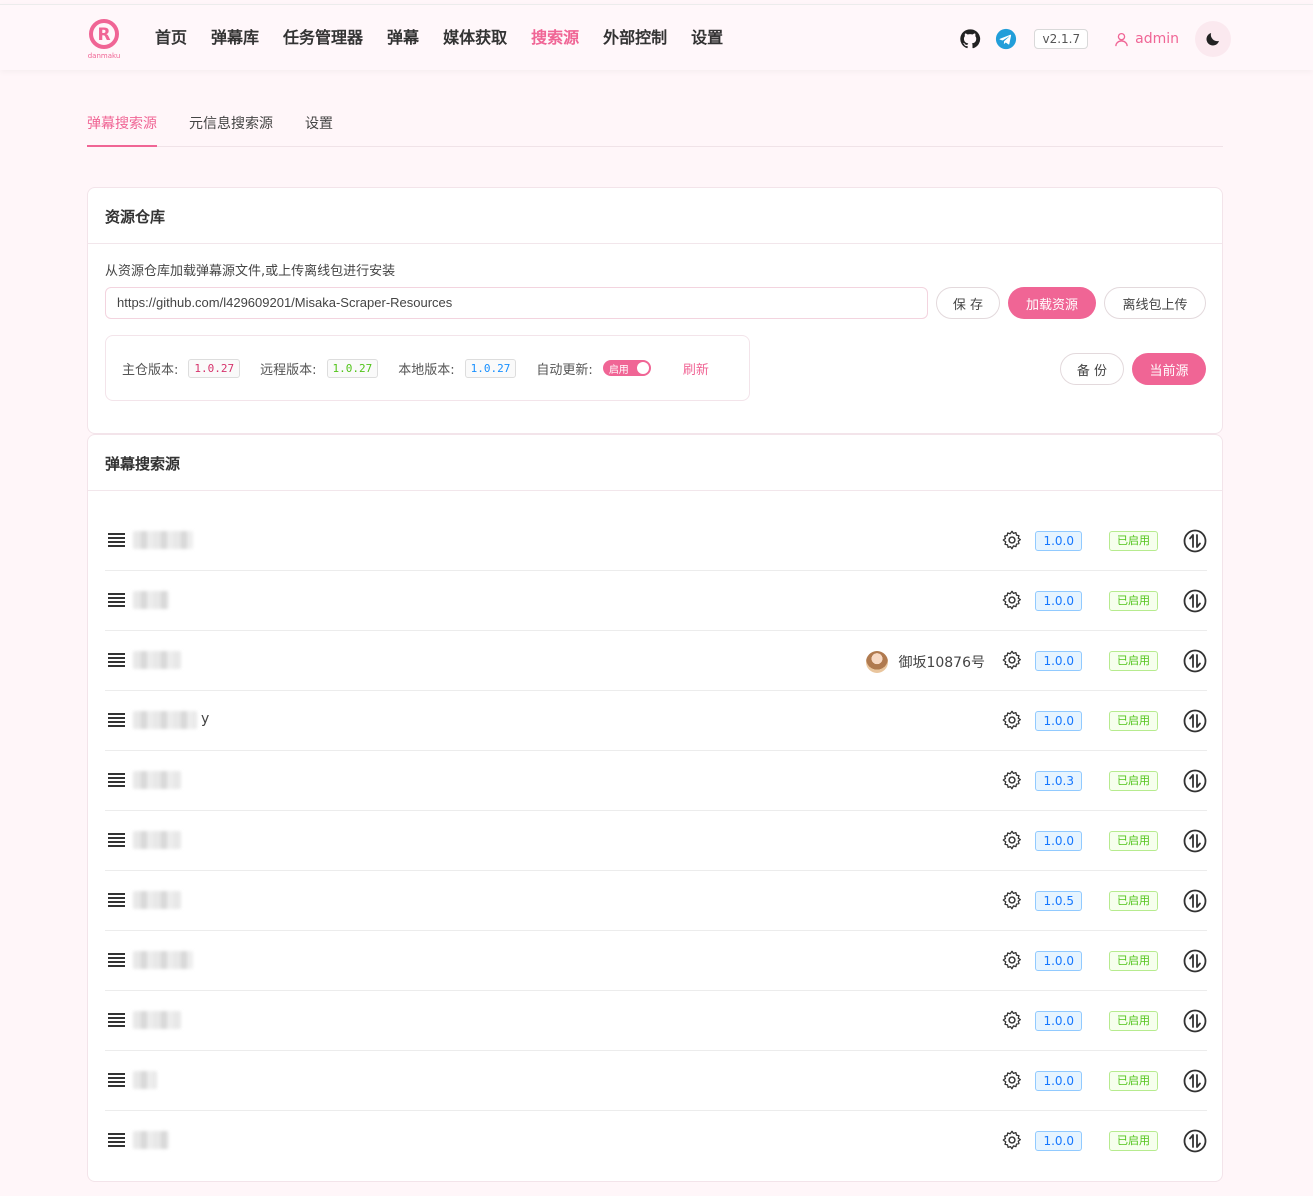  Describe the element at coordinates (707, 38) in the screenshot. I see `nav-settings: 设置` at that location.